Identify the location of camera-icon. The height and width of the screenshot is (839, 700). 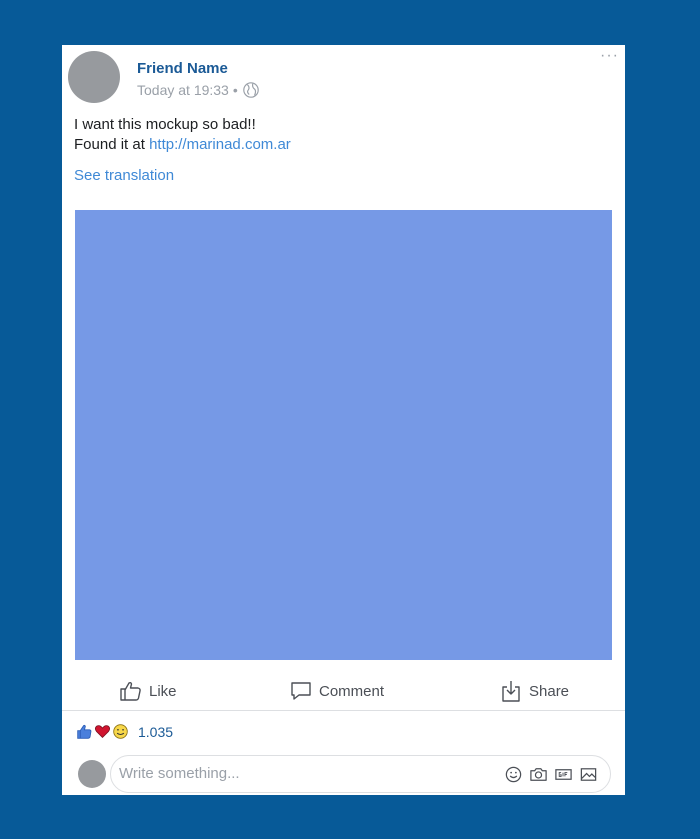
(538, 774).